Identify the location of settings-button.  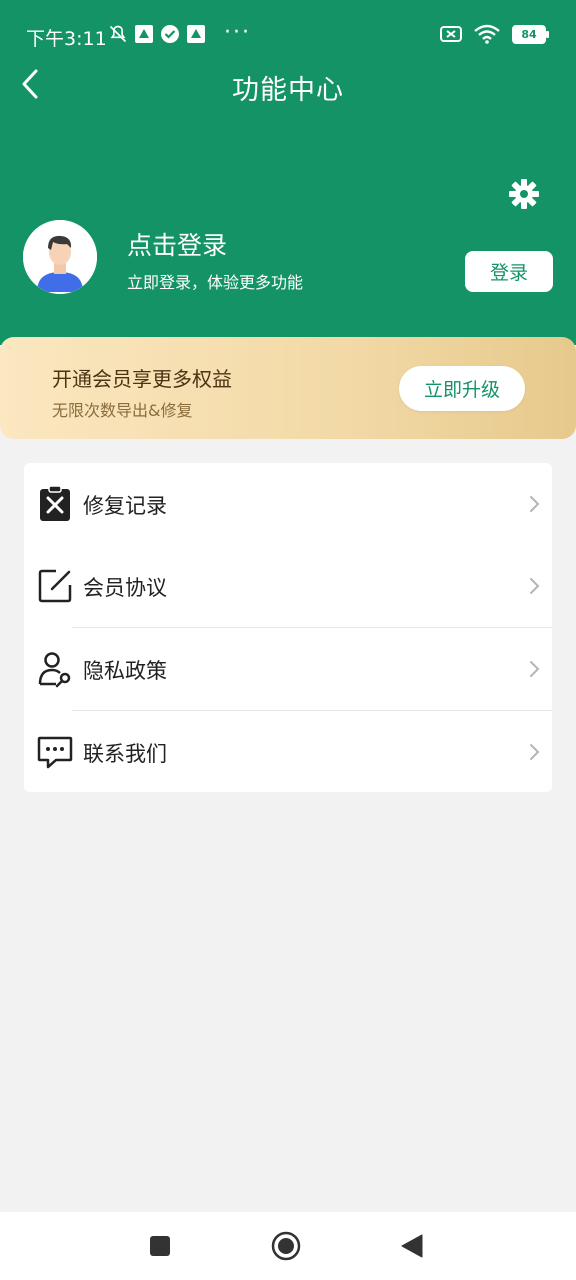
(524, 194).